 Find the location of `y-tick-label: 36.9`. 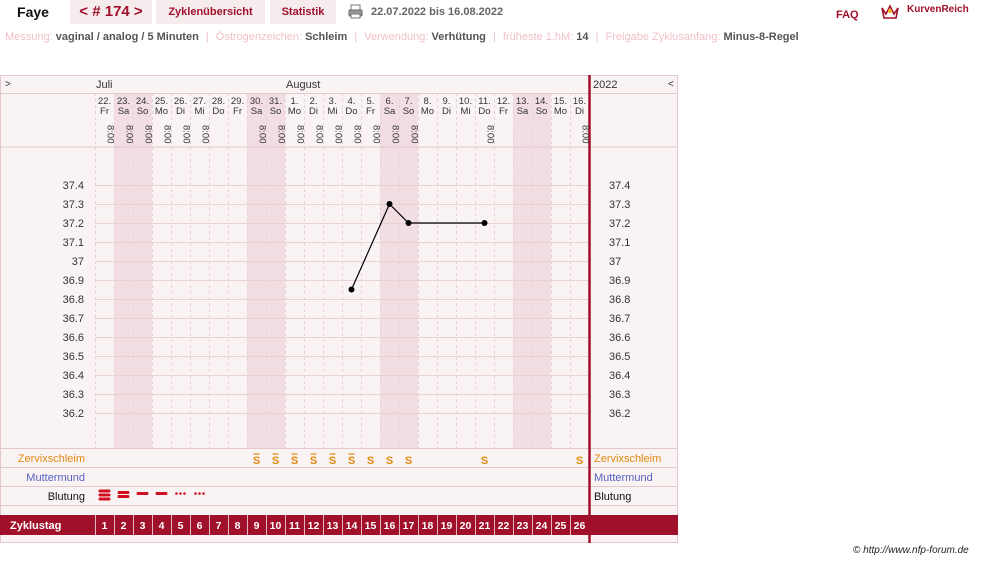

y-tick-label: 36.9 is located at coordinates (619, 281).